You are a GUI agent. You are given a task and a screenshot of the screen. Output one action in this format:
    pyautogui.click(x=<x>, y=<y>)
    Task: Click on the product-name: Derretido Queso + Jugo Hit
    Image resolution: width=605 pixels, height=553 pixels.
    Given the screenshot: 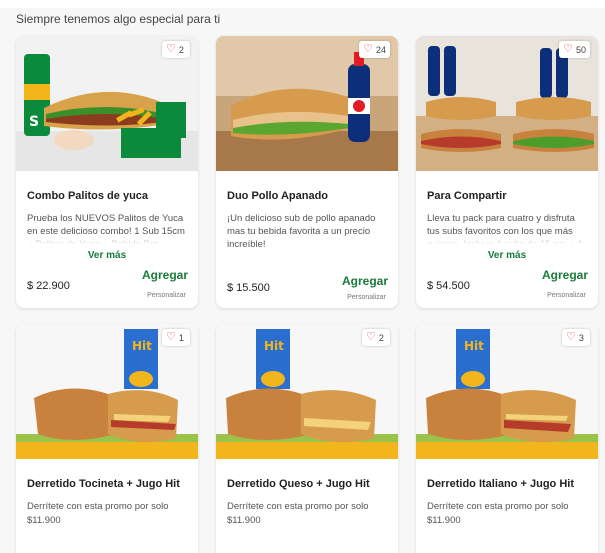 What is the action you would take?
    pyautogui.click(x=298, y=484)
    